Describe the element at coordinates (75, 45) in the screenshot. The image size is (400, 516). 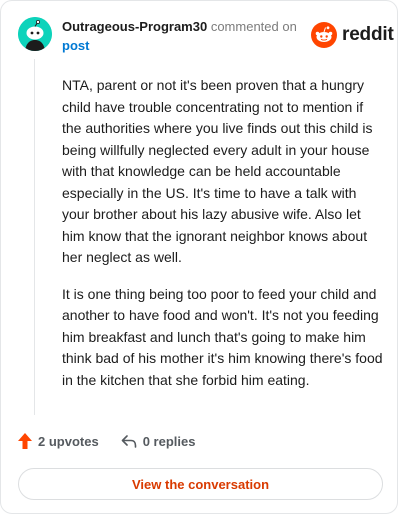
I see `post-link: post` at that location.